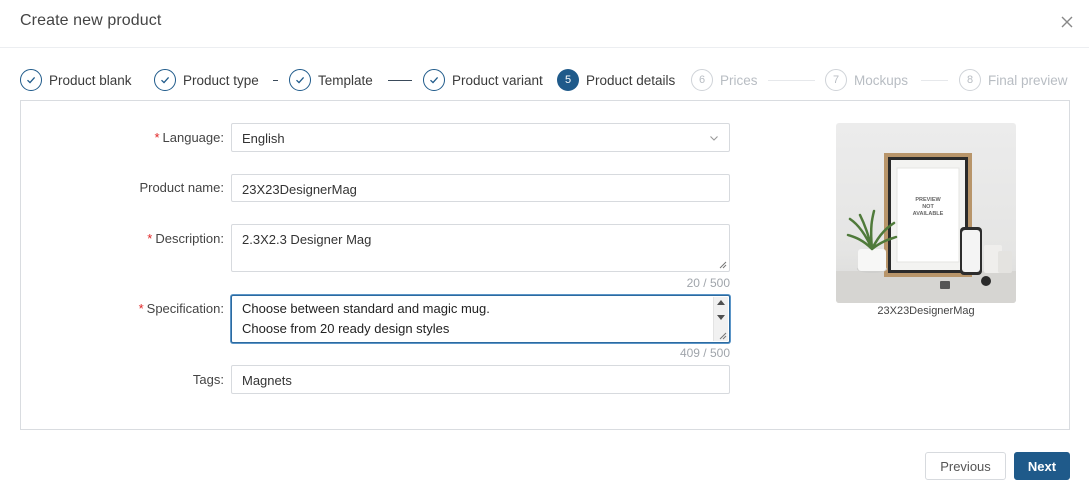 Image resolution: width=1089 pixels, height=498 pixels. I want to click on step-product-blank: Product blank, so click(76, 80).